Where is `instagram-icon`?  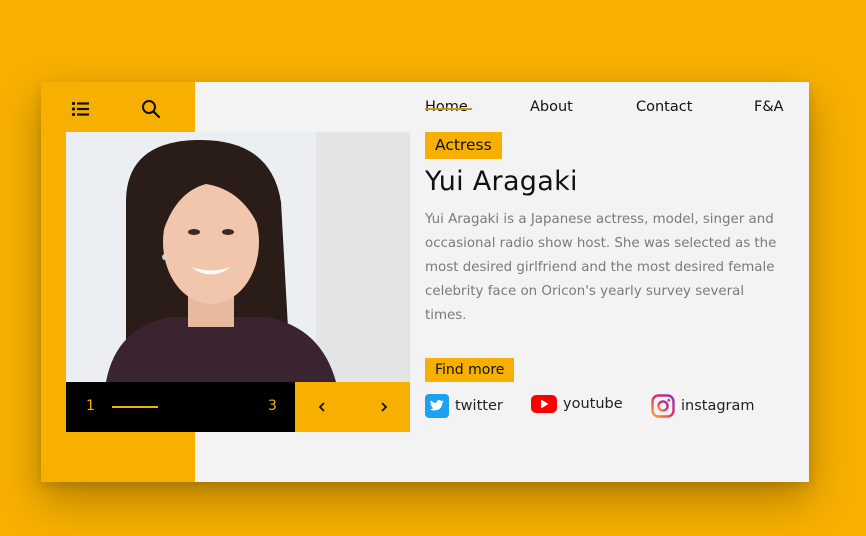 instagram-icon is located at coordinates (663, 406).